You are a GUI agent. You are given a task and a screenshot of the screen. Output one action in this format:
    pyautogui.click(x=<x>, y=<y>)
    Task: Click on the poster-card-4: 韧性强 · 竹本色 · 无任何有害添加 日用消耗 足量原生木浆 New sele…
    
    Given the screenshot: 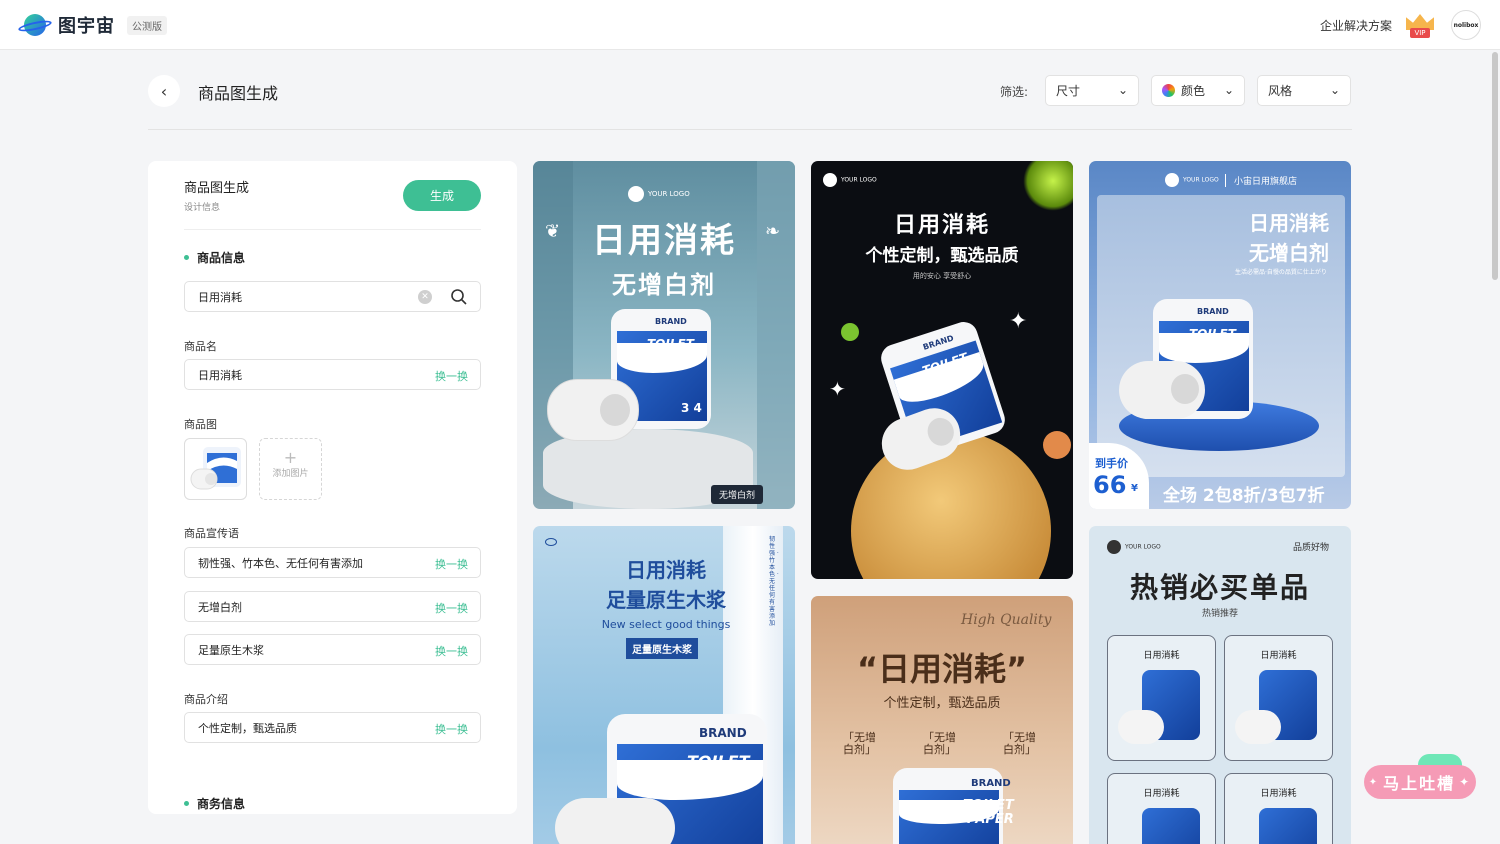 What is the action you would take?
    pyautogui.click(x=664, y=685)
    